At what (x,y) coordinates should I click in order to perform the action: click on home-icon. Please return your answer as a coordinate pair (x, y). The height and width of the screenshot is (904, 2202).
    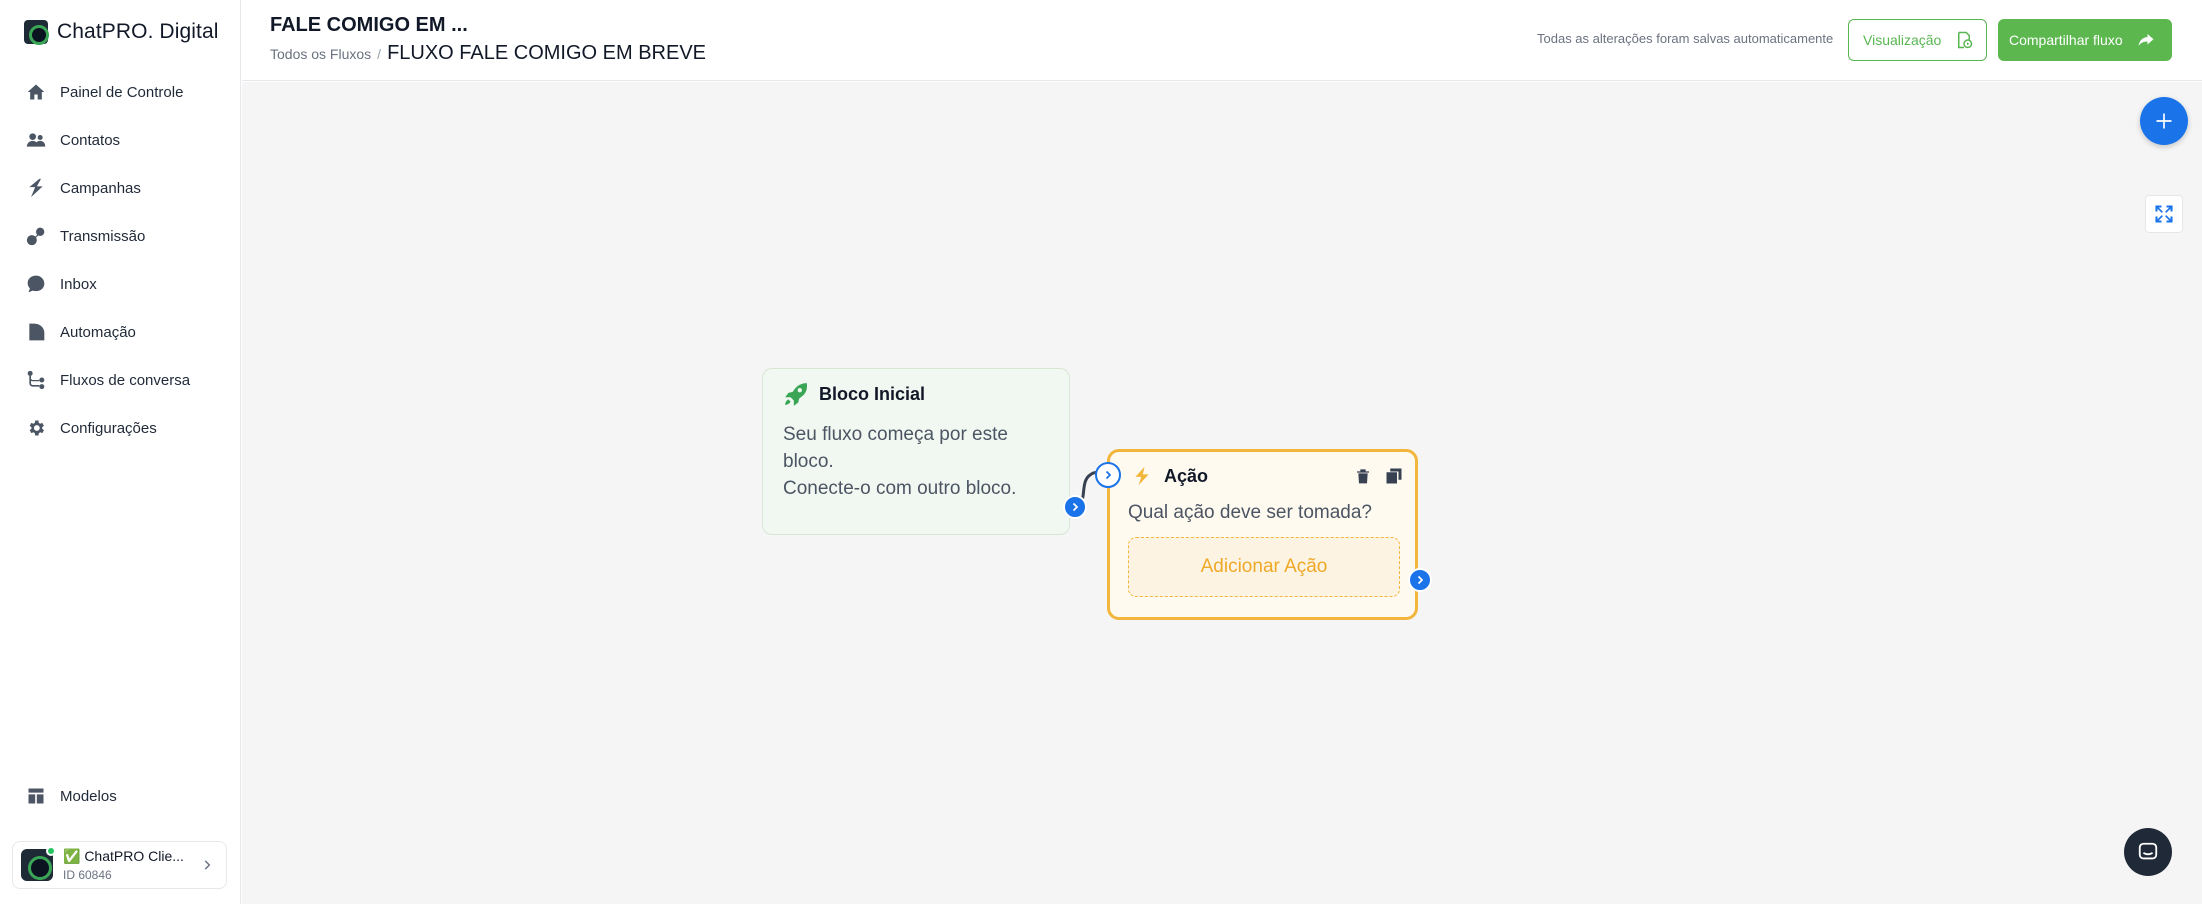
    Looking at the image, I should click on (36, 92).